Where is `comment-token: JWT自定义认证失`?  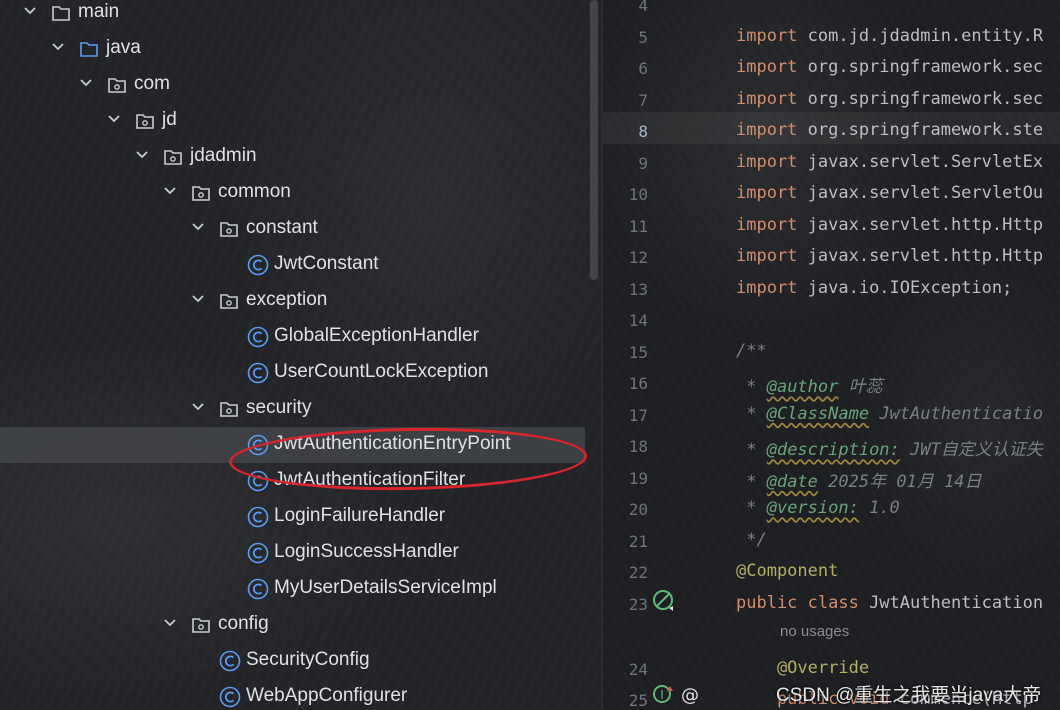
comment-token: JWT自定义认证失 is located at coordinates (971, 450).